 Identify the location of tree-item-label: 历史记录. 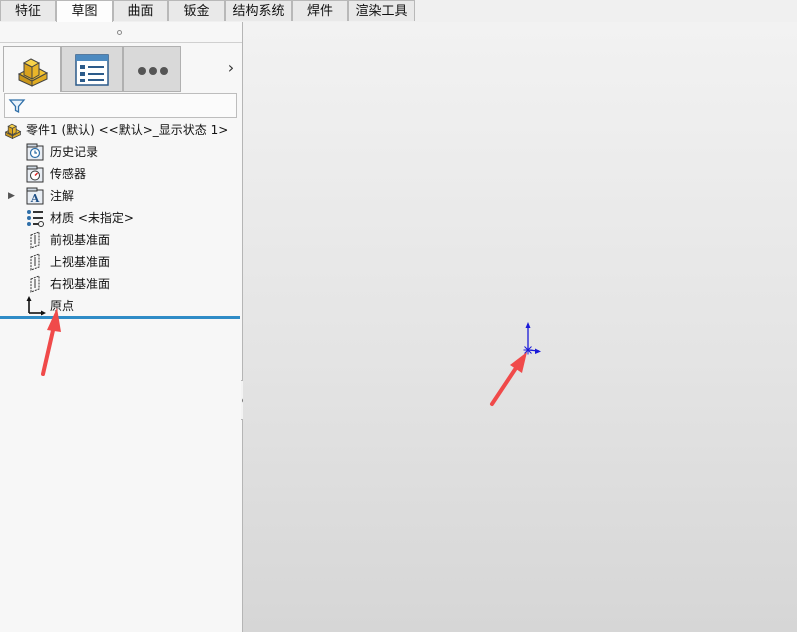
(74, 152).